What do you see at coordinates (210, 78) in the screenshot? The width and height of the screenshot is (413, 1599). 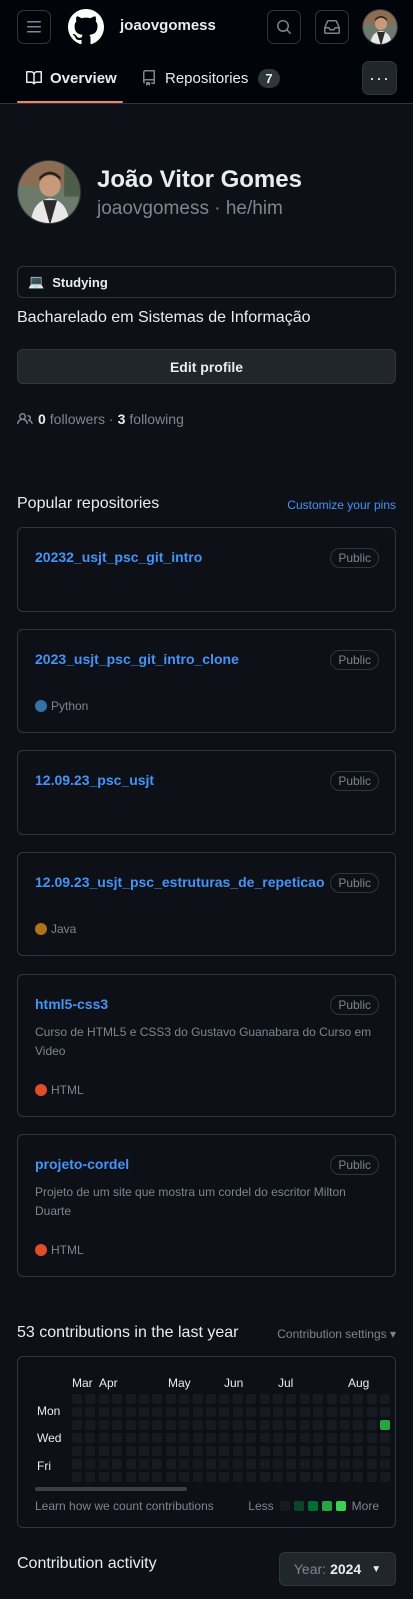 I see `tab-repositories: Repositories 7` at bounding box center [210, 78].